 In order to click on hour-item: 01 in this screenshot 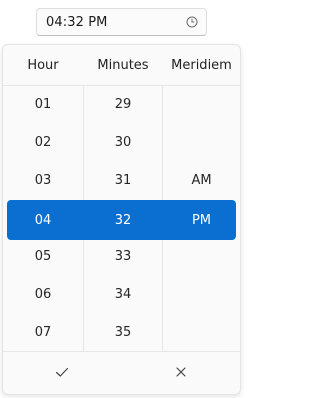, I will do `click(43, 104)`.